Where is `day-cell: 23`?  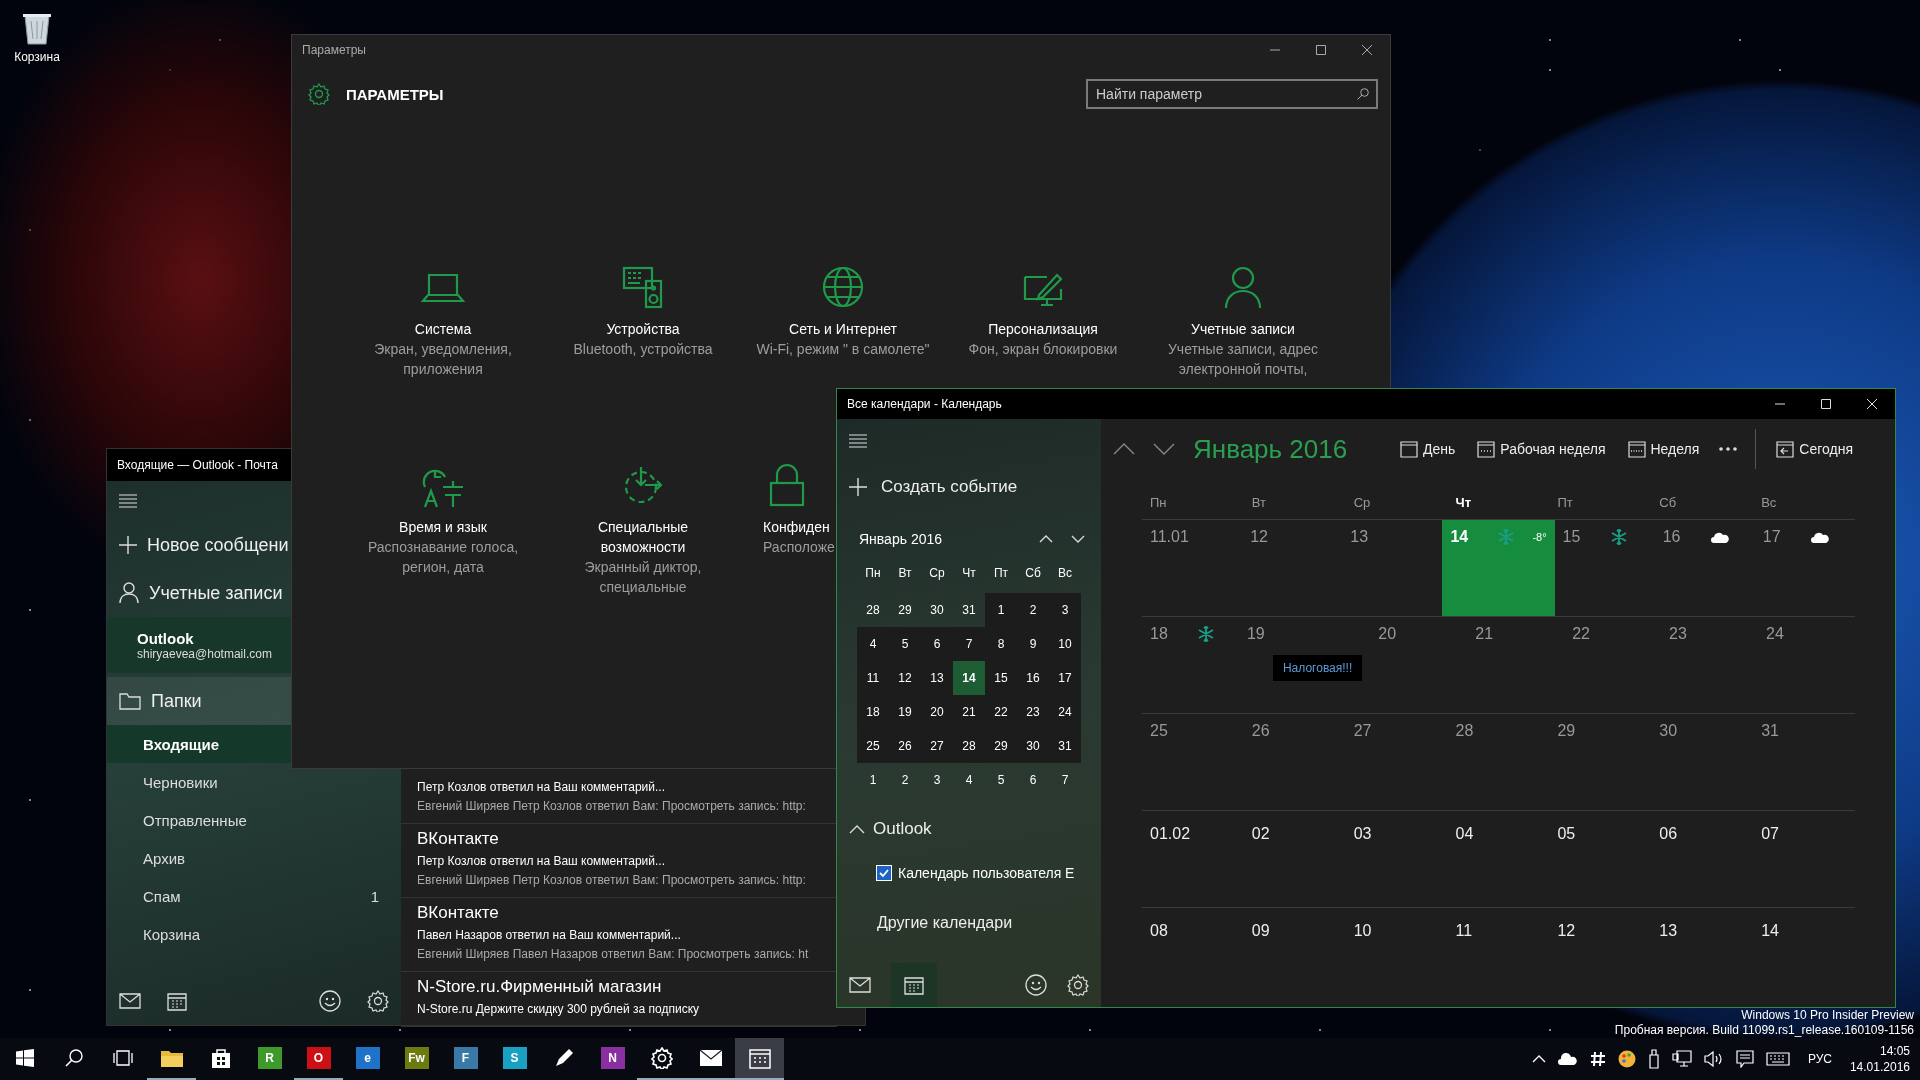
day-cell: 23 is located at coordinates (1710, 665).